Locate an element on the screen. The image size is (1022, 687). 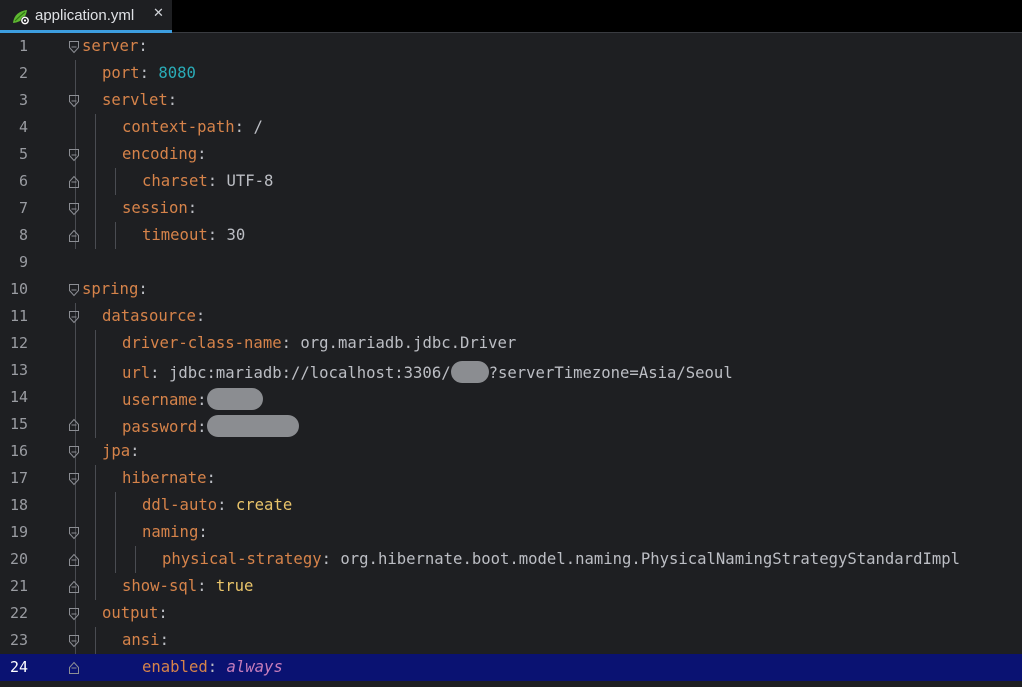
code-line: 19 naming: is located at coordinates (511, 532).